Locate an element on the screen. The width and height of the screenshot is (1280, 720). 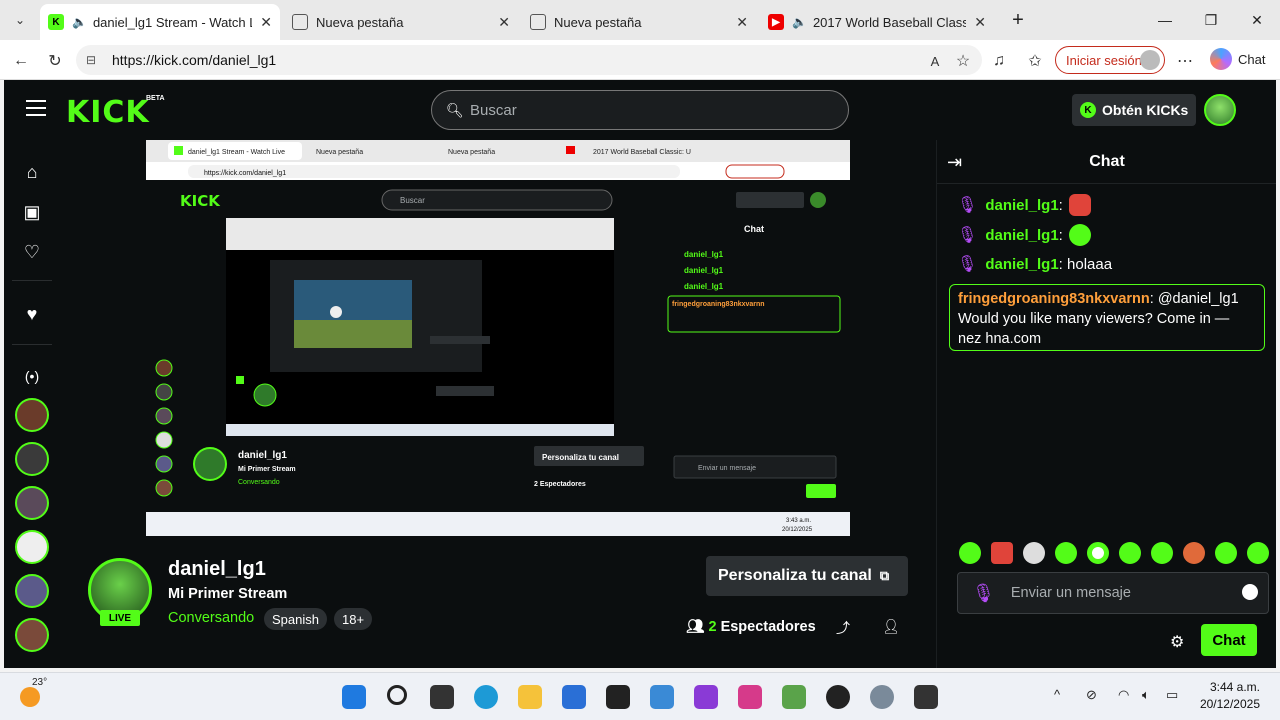
network-off-icon: ⊘ is located at coordinates (1091, 695).